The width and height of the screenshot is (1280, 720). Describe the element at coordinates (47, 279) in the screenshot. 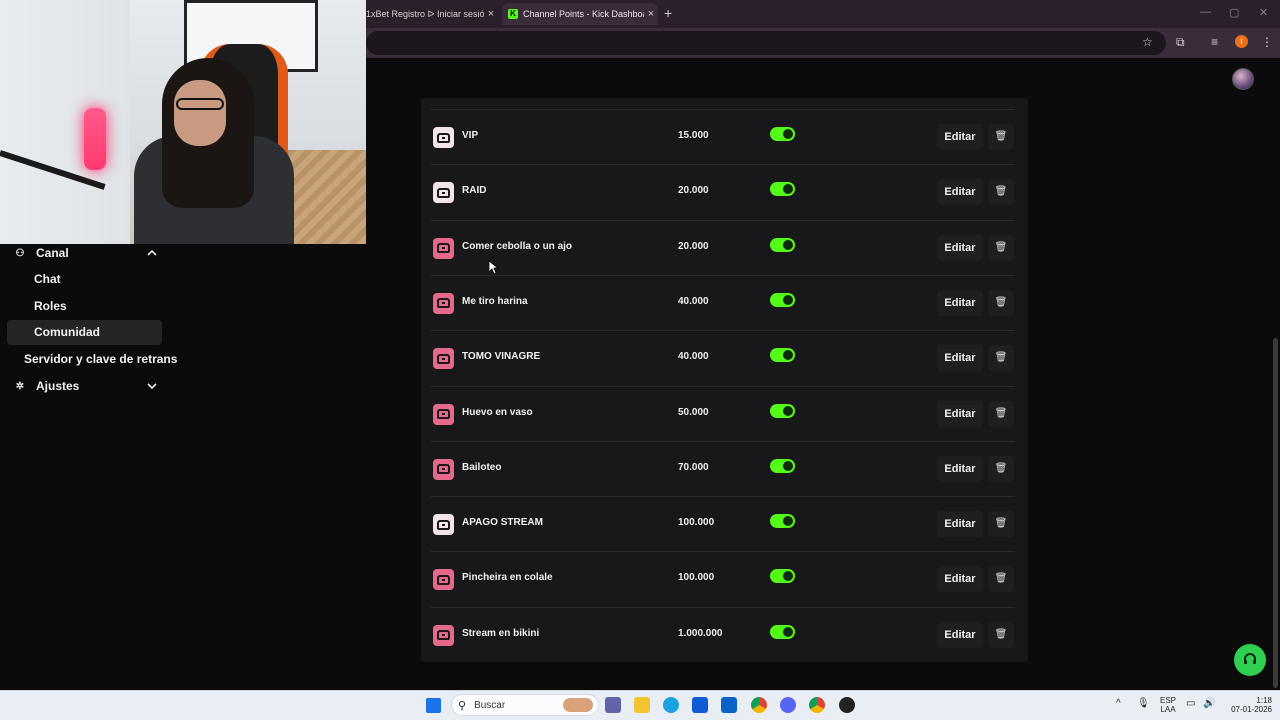

I see `sidebar-item-chat: Chat` at that location.